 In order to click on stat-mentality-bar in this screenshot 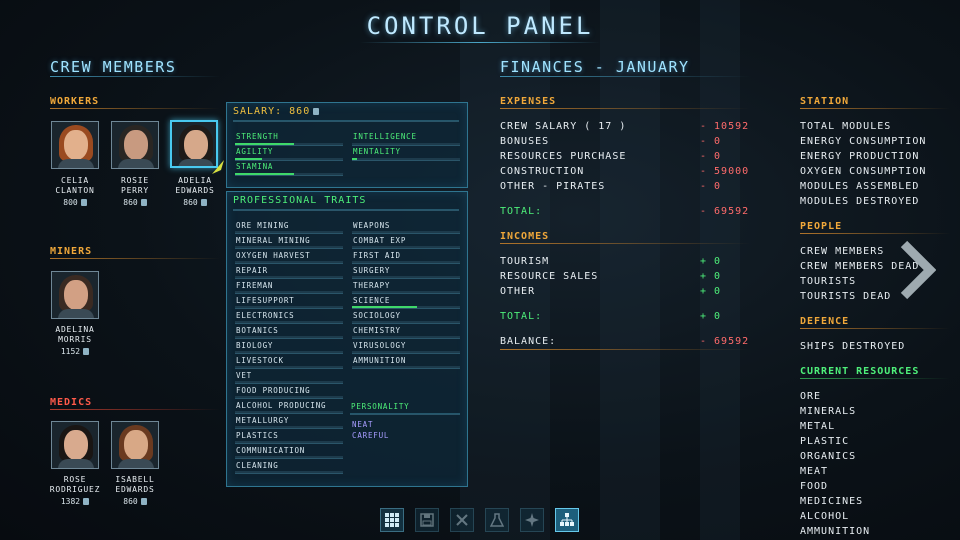, I will do `click(406, 159)`.